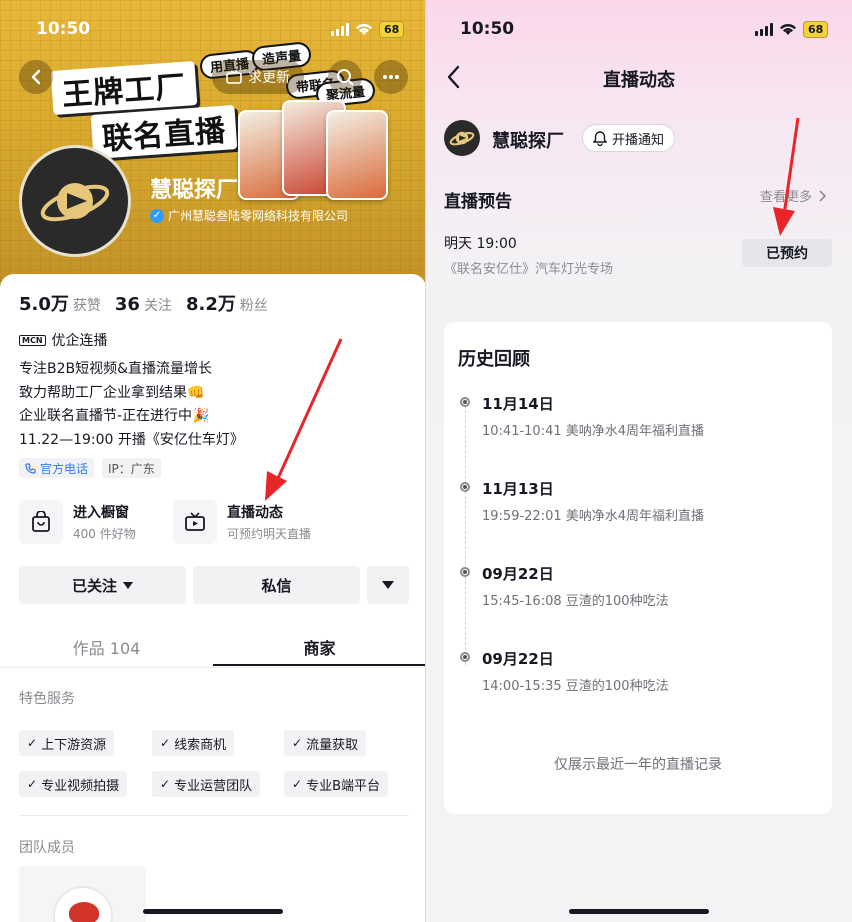 This screenshot has width=852, height=922. What do you see at coordinates (195, 522) in the screenshot?
I see `tv-icon` at bounding box center [195, 522].